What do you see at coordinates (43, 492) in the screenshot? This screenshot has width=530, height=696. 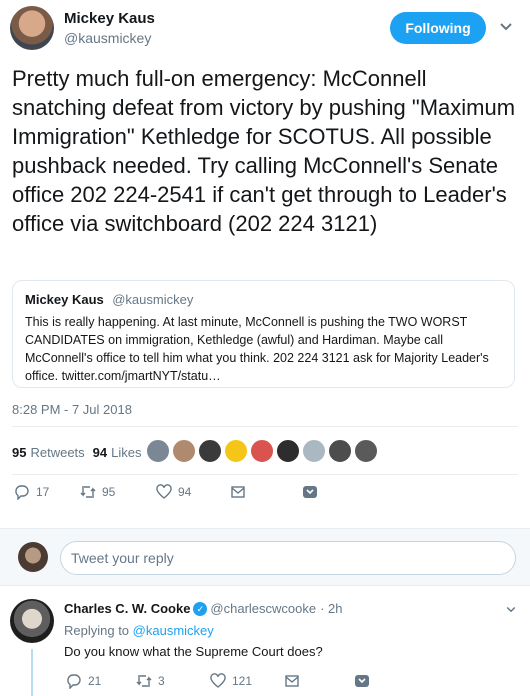 I see `reply-count: 17` at bounding box center [43, 492].